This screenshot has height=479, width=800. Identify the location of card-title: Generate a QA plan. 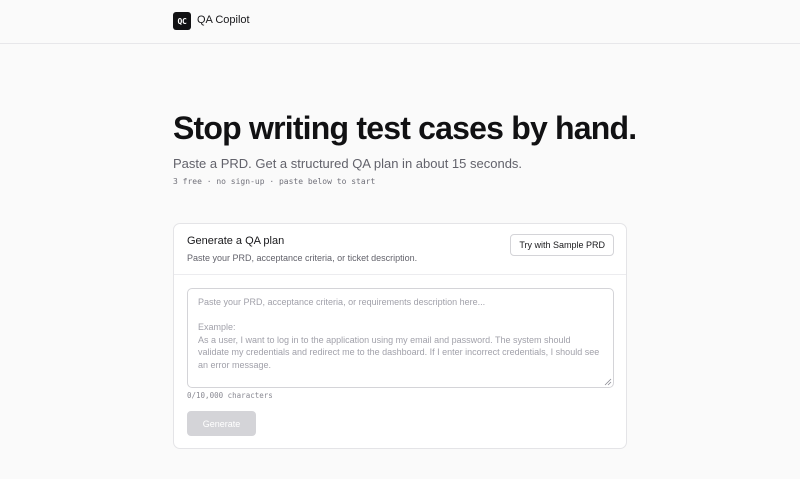
(236, 241).